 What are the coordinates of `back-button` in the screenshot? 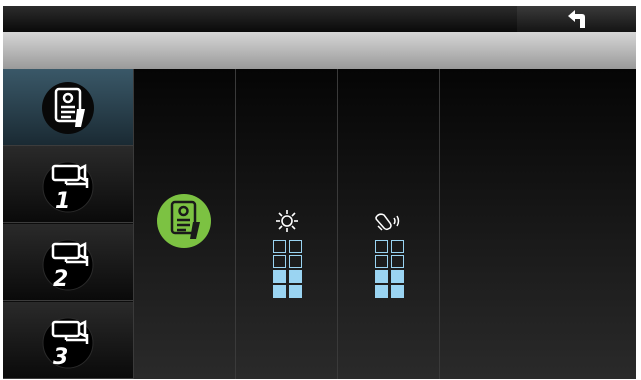 It's located at (576, 19).